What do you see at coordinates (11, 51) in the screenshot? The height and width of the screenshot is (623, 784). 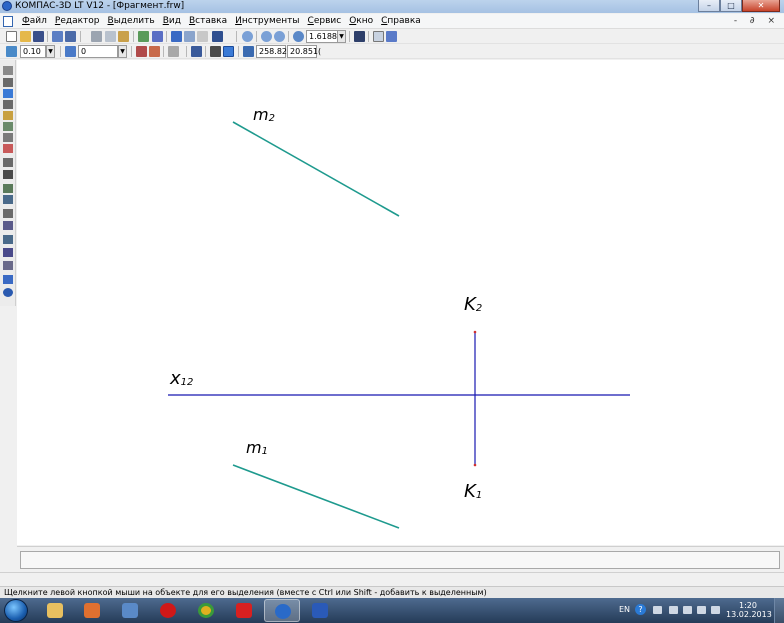 I see `grid-step-icon` at bounding box center [11, 51].